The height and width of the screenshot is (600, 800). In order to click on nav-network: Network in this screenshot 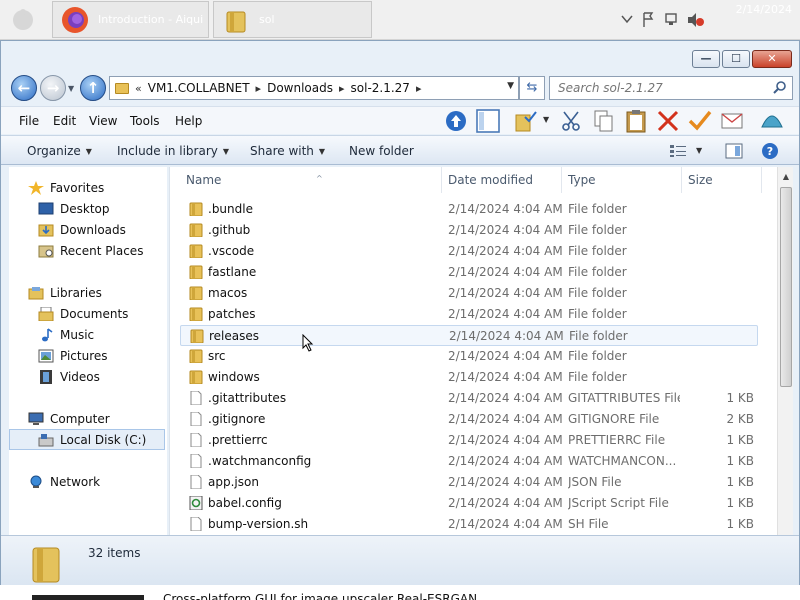, I will do `click(87, 482)`.